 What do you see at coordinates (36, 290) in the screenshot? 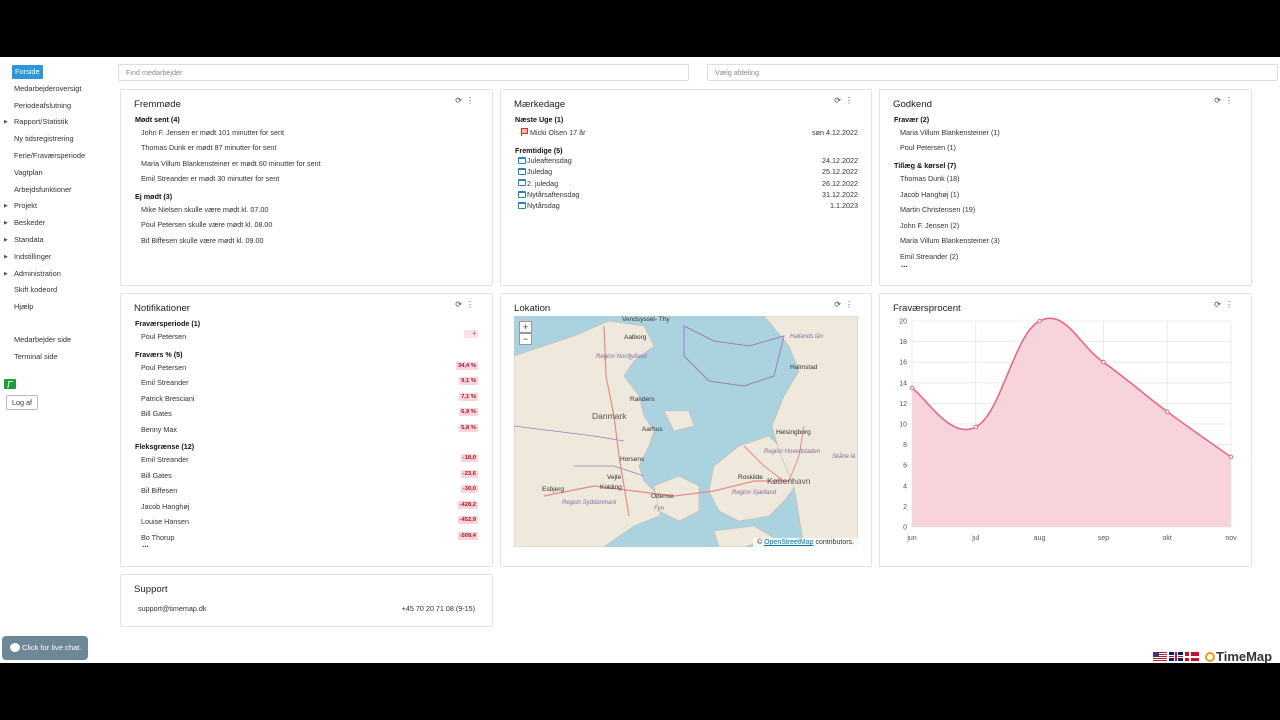
I see `sidebar-item-label: Skift kodeord` at bounding box center [36, 290].